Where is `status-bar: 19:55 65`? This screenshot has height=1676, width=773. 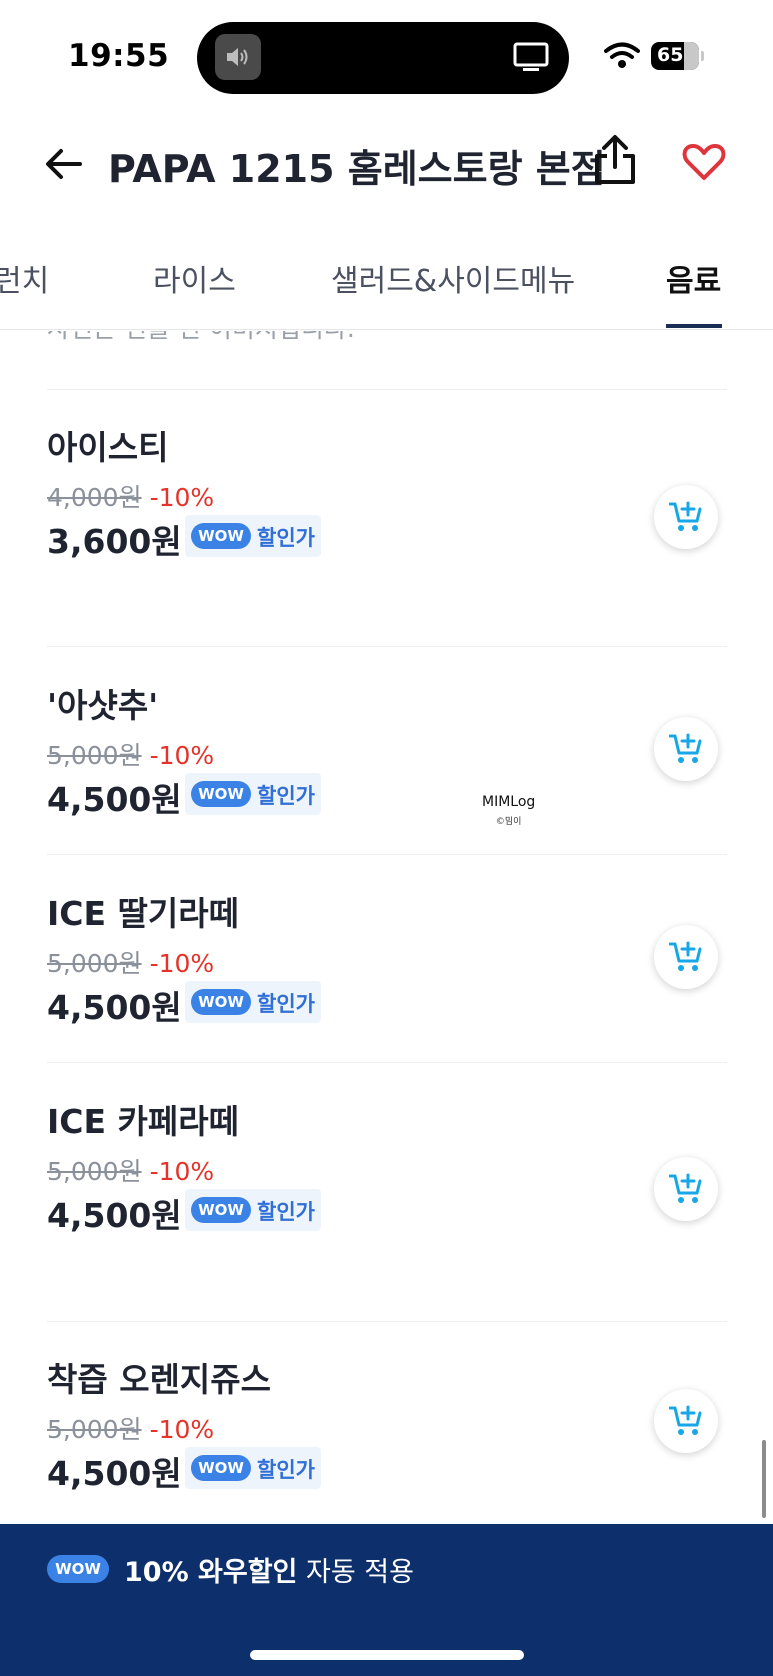 status-bar: 19:55 65 is located at coordinates (386, 56).